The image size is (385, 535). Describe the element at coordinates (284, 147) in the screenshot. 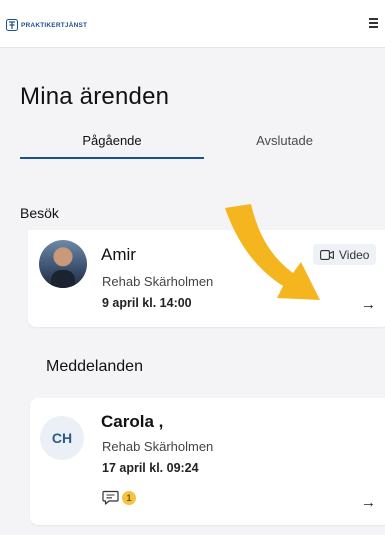

I see `tab-closed: Avslutade` at that location.